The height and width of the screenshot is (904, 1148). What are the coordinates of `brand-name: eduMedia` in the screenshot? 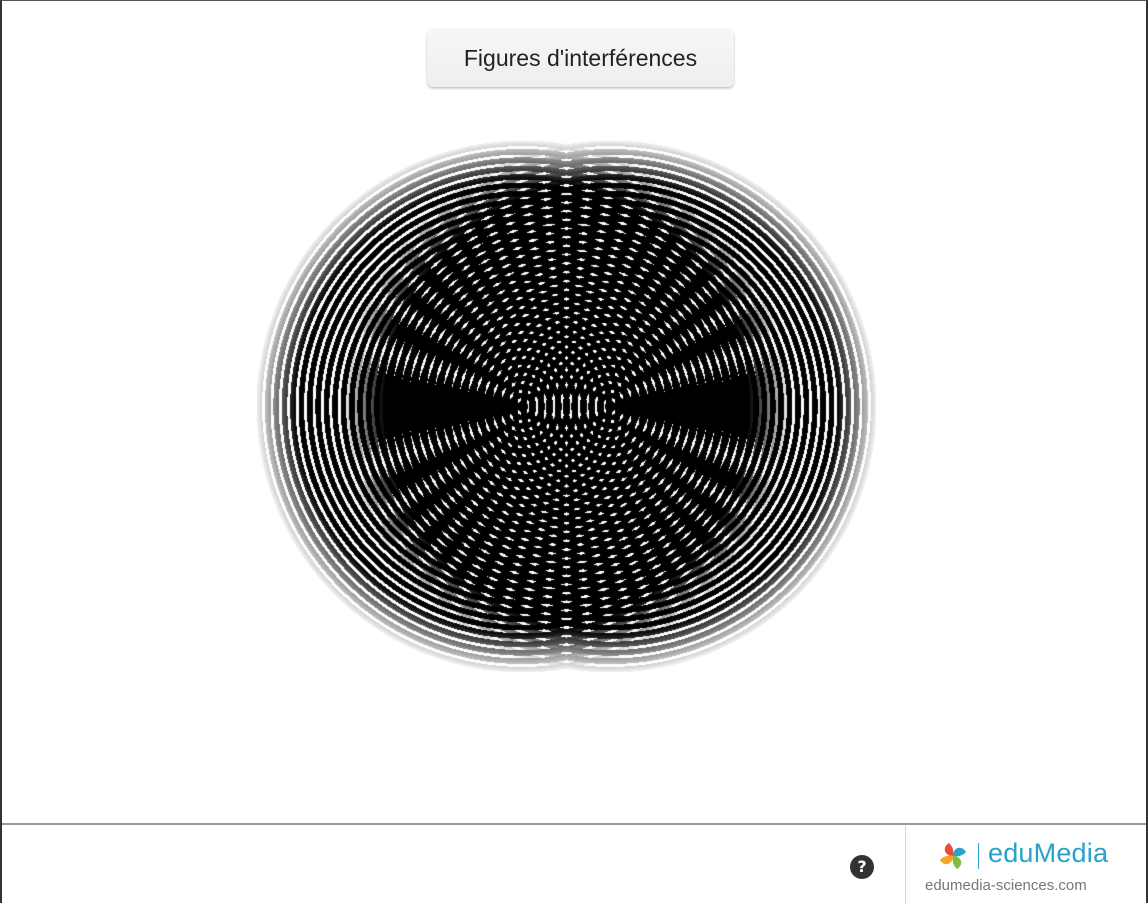 It's located at (1048, 853).